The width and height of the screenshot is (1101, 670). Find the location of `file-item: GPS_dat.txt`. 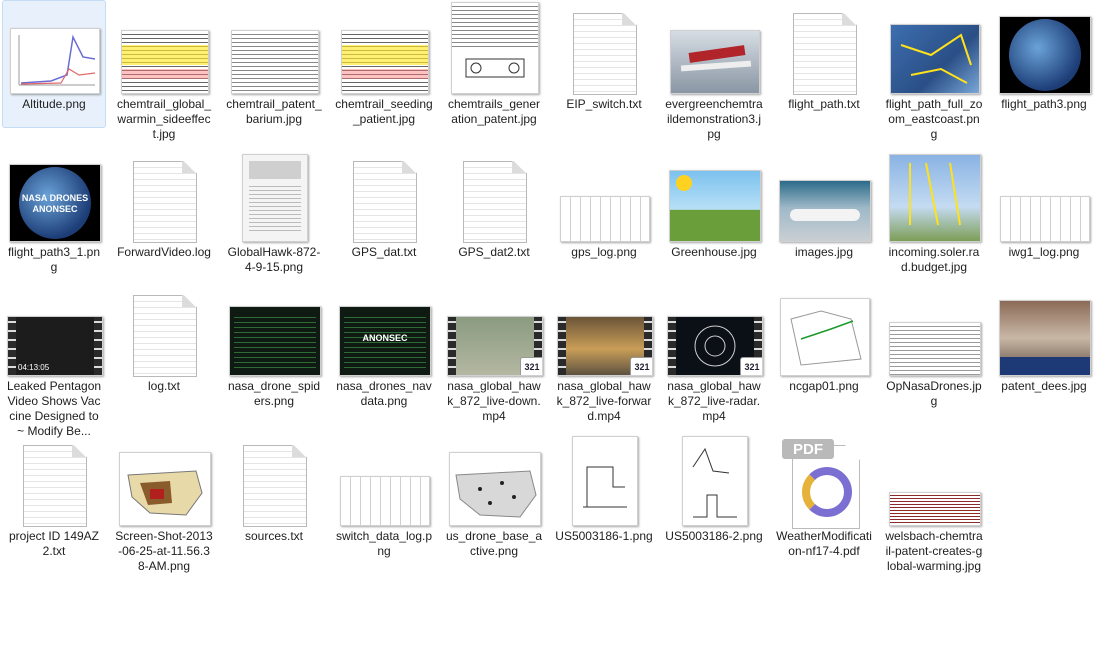

file-item: GPS_dat.txt is located at coordinates (384, 212).